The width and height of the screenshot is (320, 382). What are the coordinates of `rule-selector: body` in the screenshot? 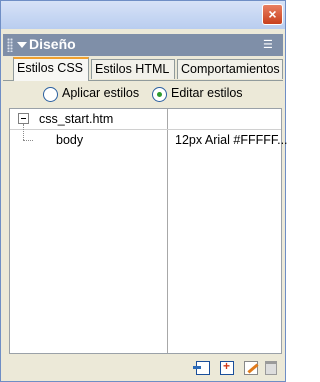 It's located at (69, 140).